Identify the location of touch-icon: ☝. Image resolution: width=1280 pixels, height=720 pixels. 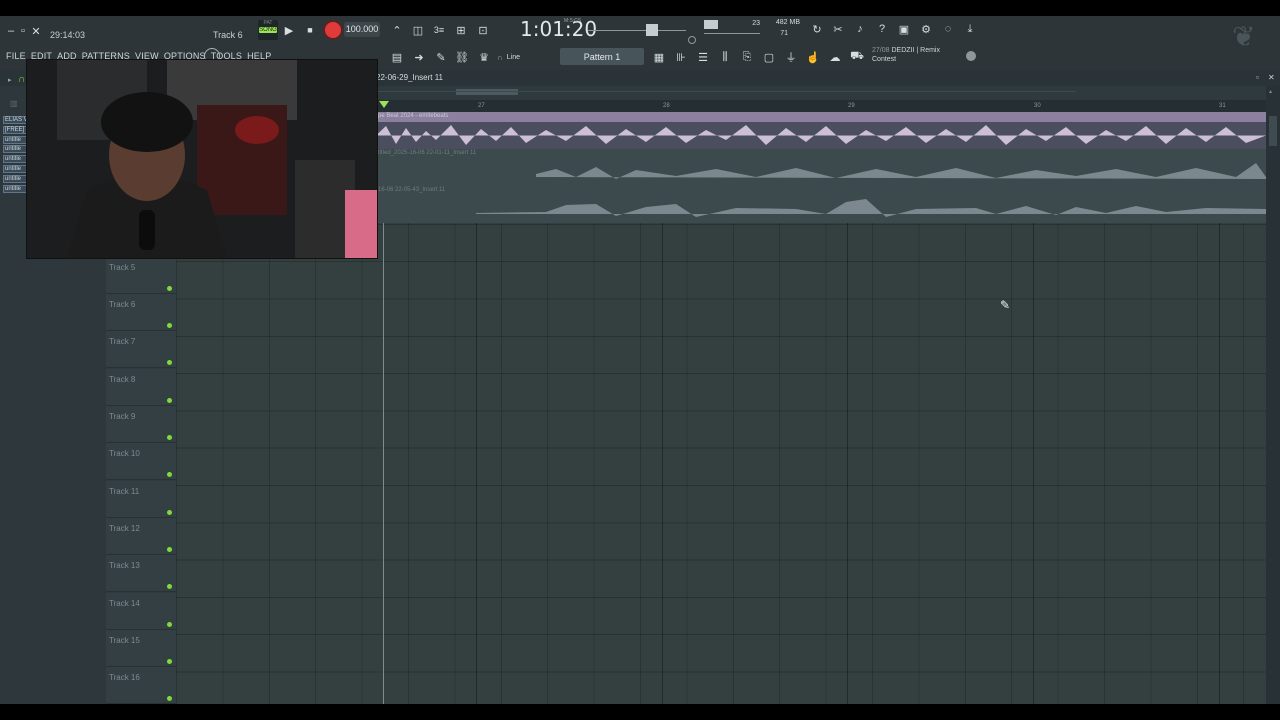
(813, 57).